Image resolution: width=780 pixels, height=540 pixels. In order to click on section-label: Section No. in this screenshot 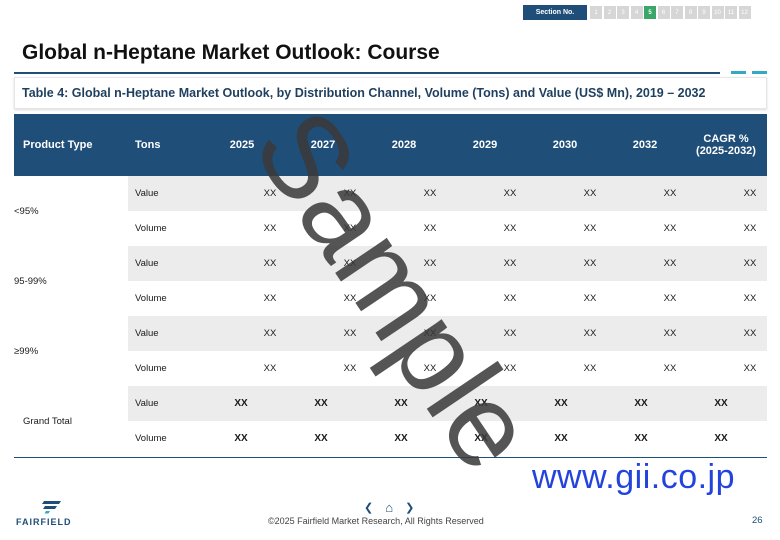, I will do `click(555, 12)`.